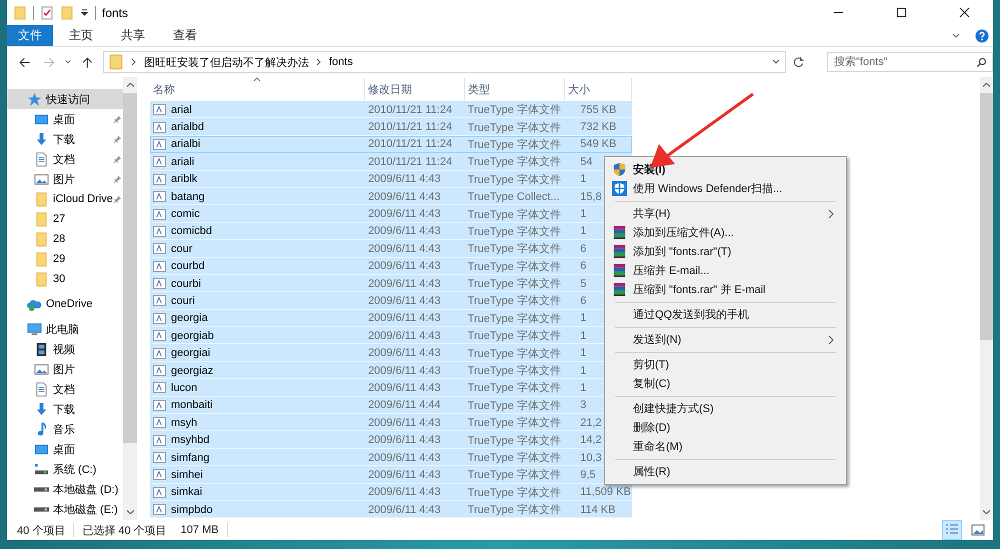  What do you see at coordinates (901, 12) in the screenshot?
I see `maximize-icon` at bounding box center [901, 12].